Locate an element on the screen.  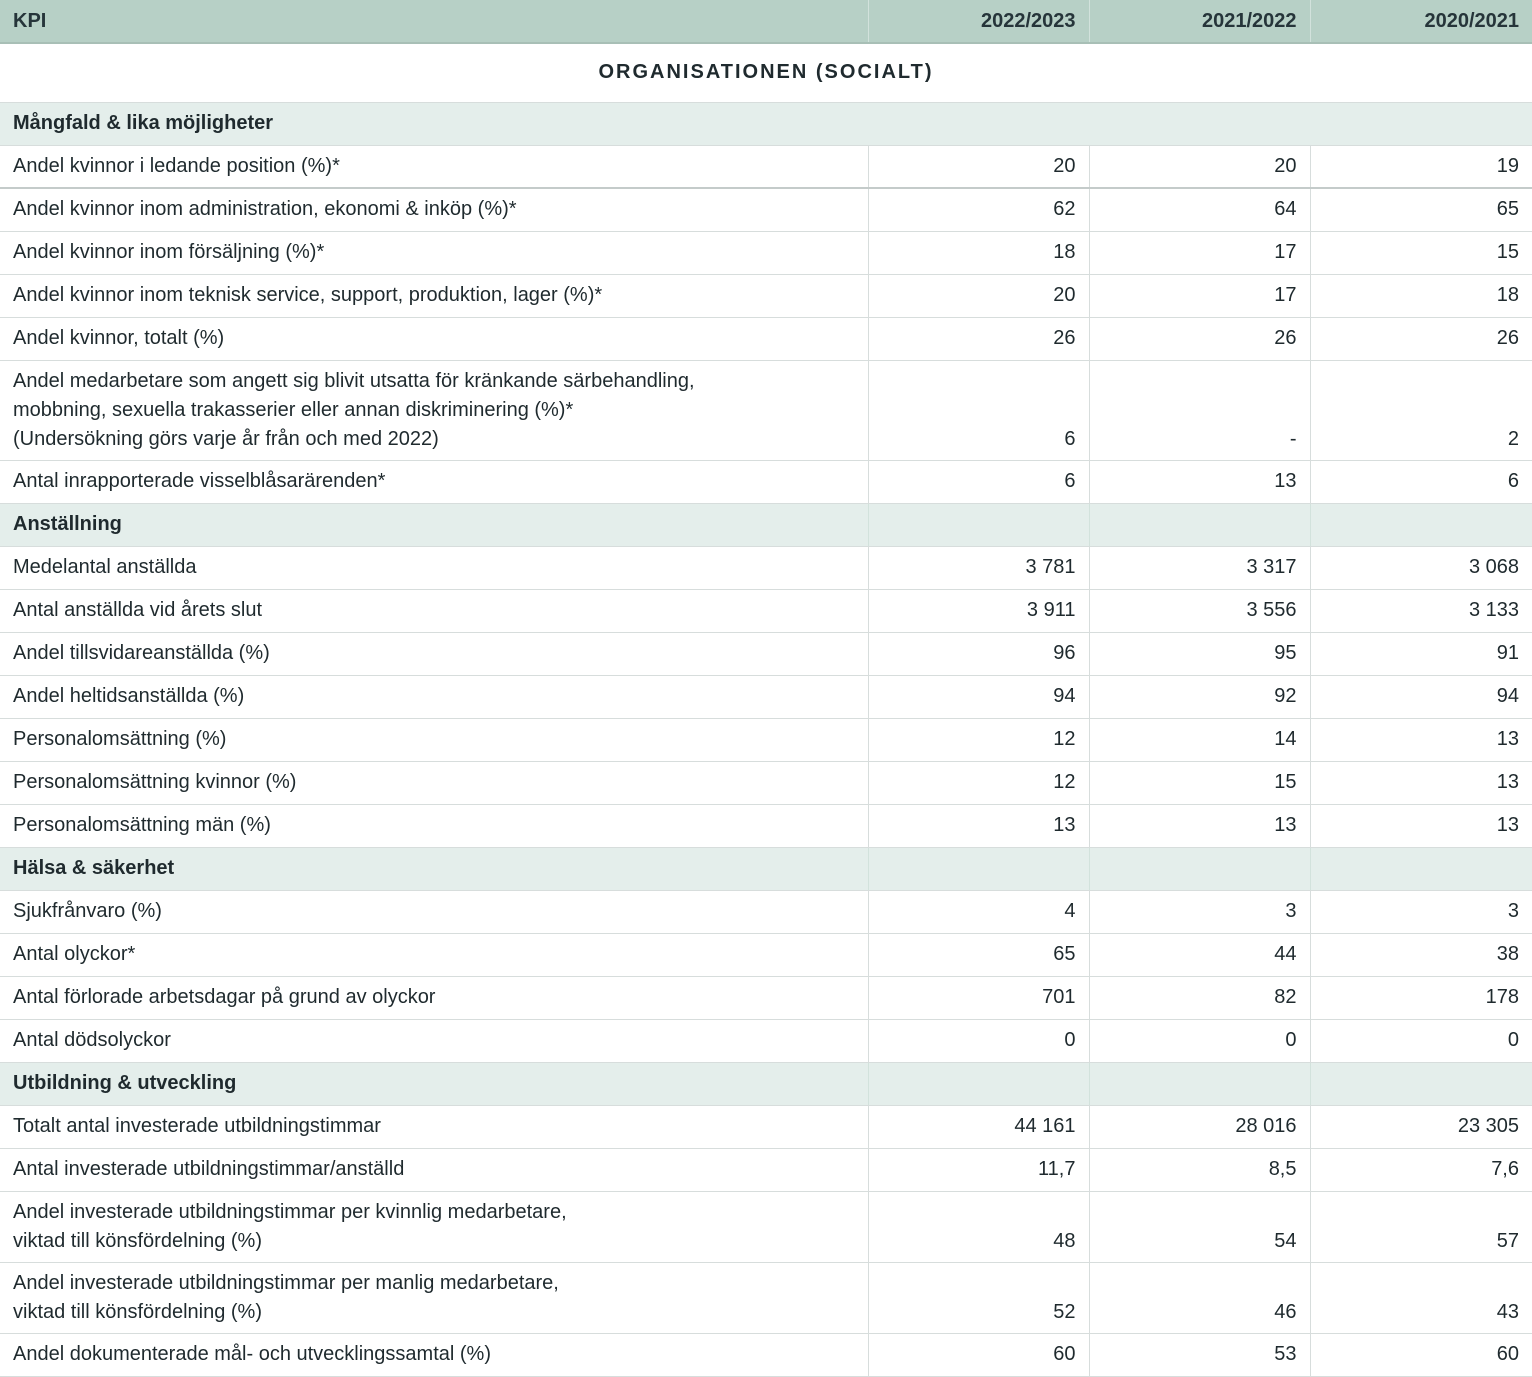
section-row: Mångfald & lika möjligheter is located at coordinates (766, 124).